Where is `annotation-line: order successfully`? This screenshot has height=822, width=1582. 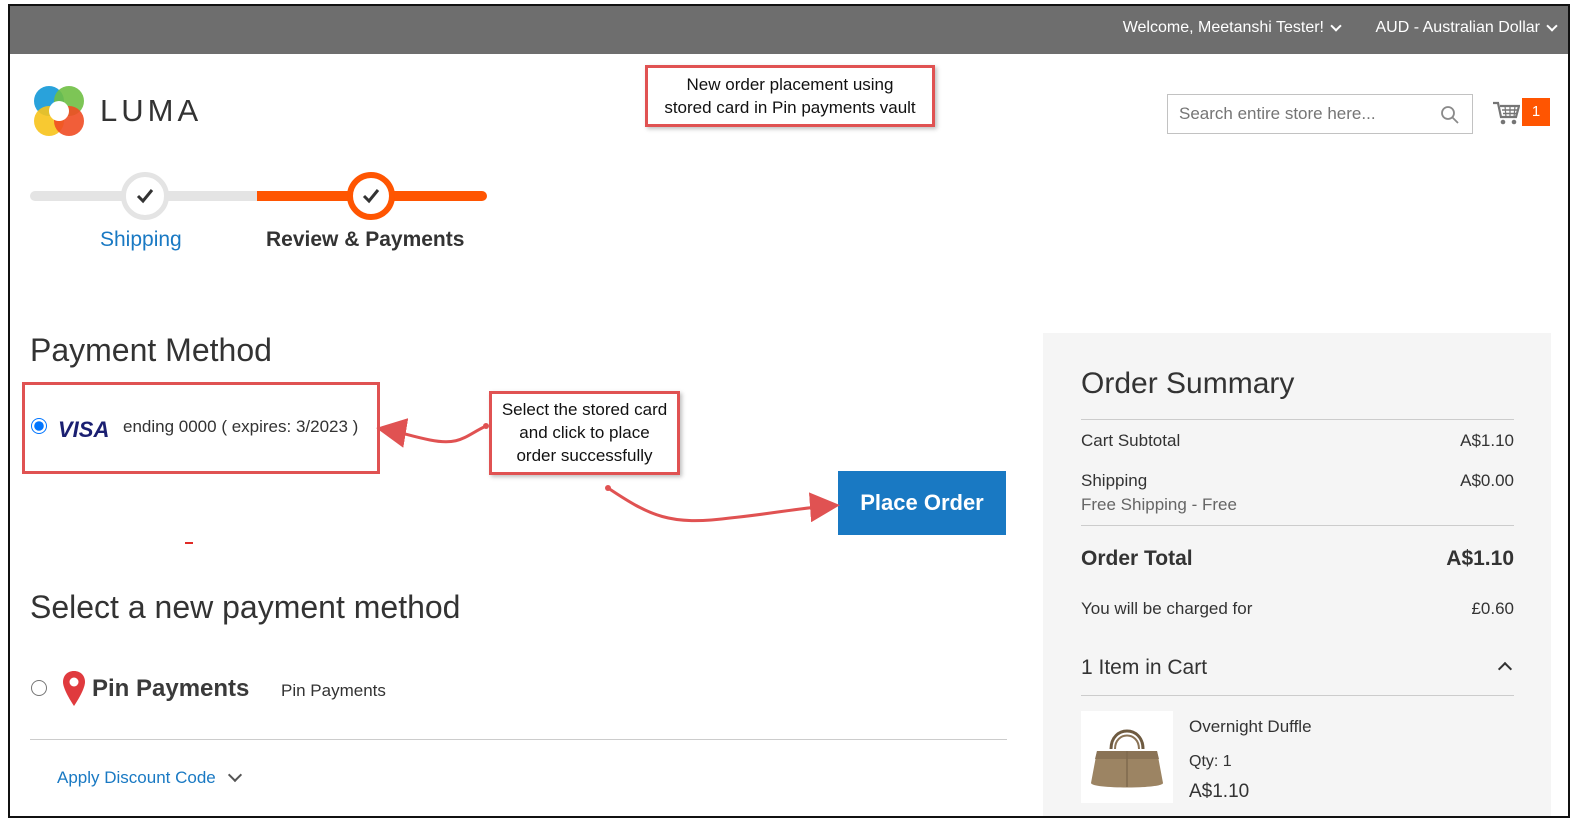
annotation-line: order successfully is located at coordinates (584, 455).